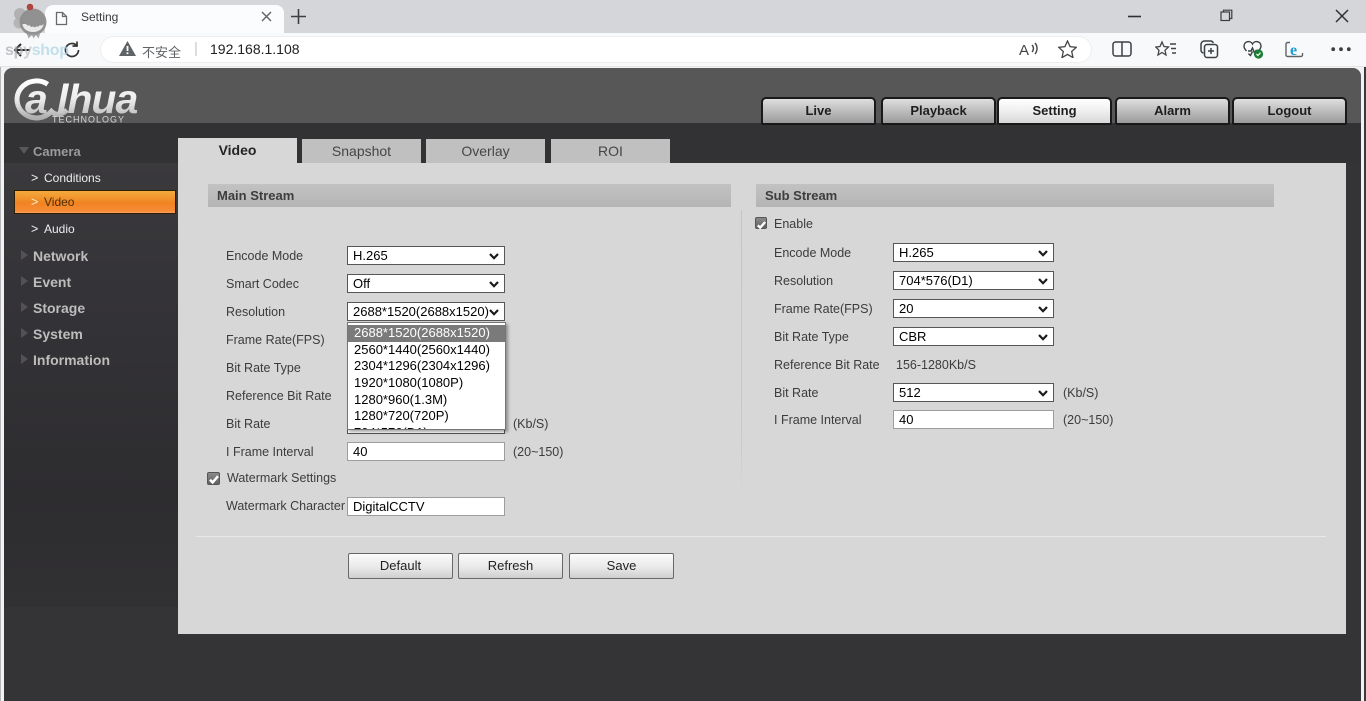 The height and width of the screenshot is (701, 1366). I want to click on svg-text: A, so click(1024, 50).